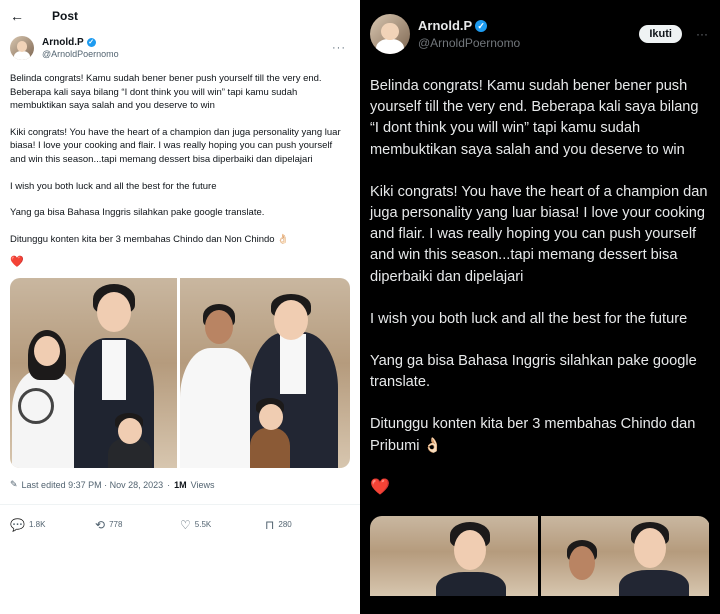 Image resolution: width=720 pixels, height=614 pixels. I want to click on views-label: Views, so click(202, 484).